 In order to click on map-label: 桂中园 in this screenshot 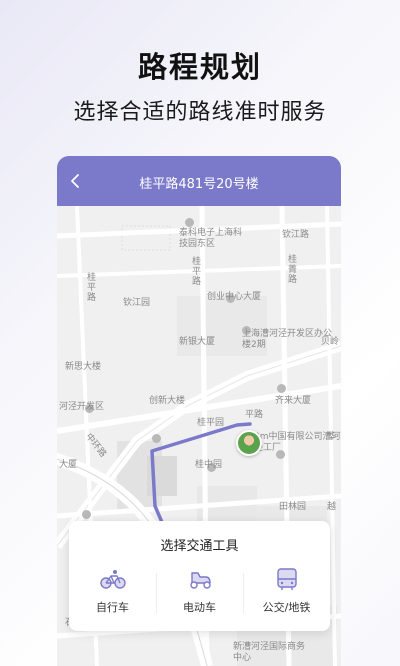, I will do `click(209, 465)`.